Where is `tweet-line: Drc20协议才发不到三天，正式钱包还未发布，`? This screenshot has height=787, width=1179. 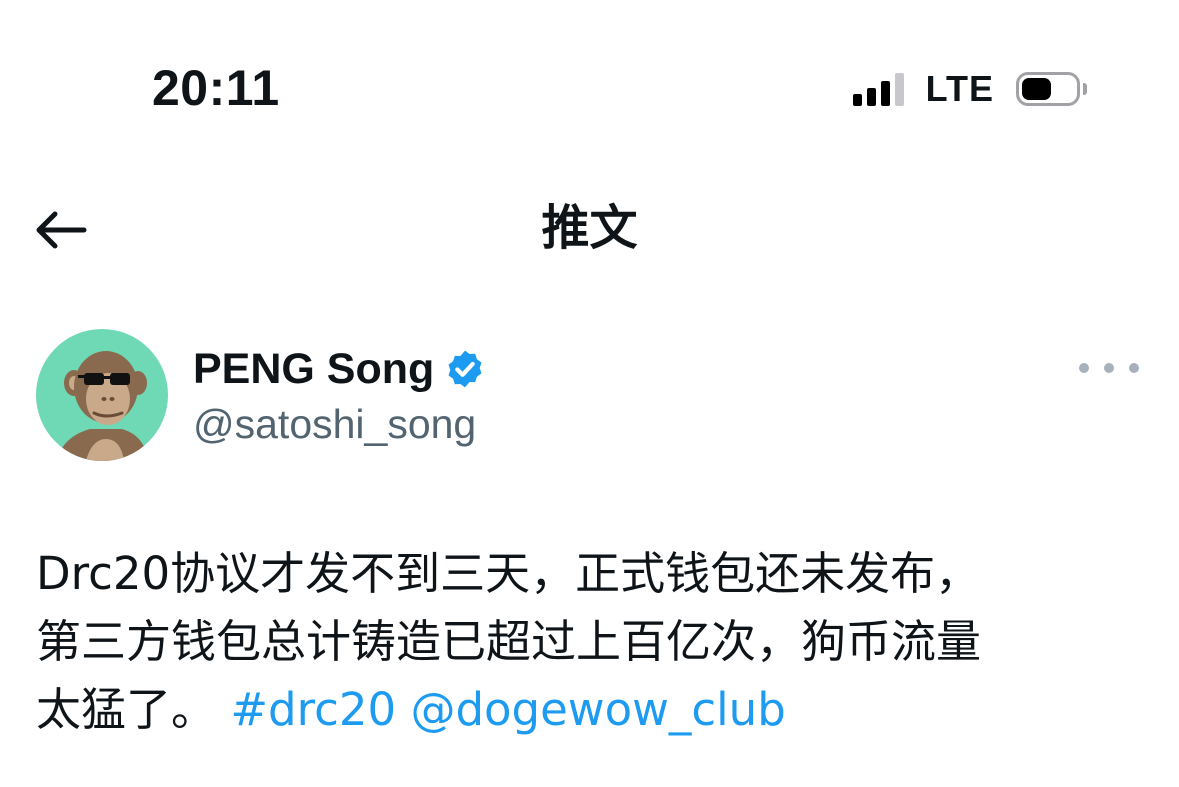 tweet-line: Drc20协议才发不到三天，正式钱包还未发布， is located at coordinates (508, 573).